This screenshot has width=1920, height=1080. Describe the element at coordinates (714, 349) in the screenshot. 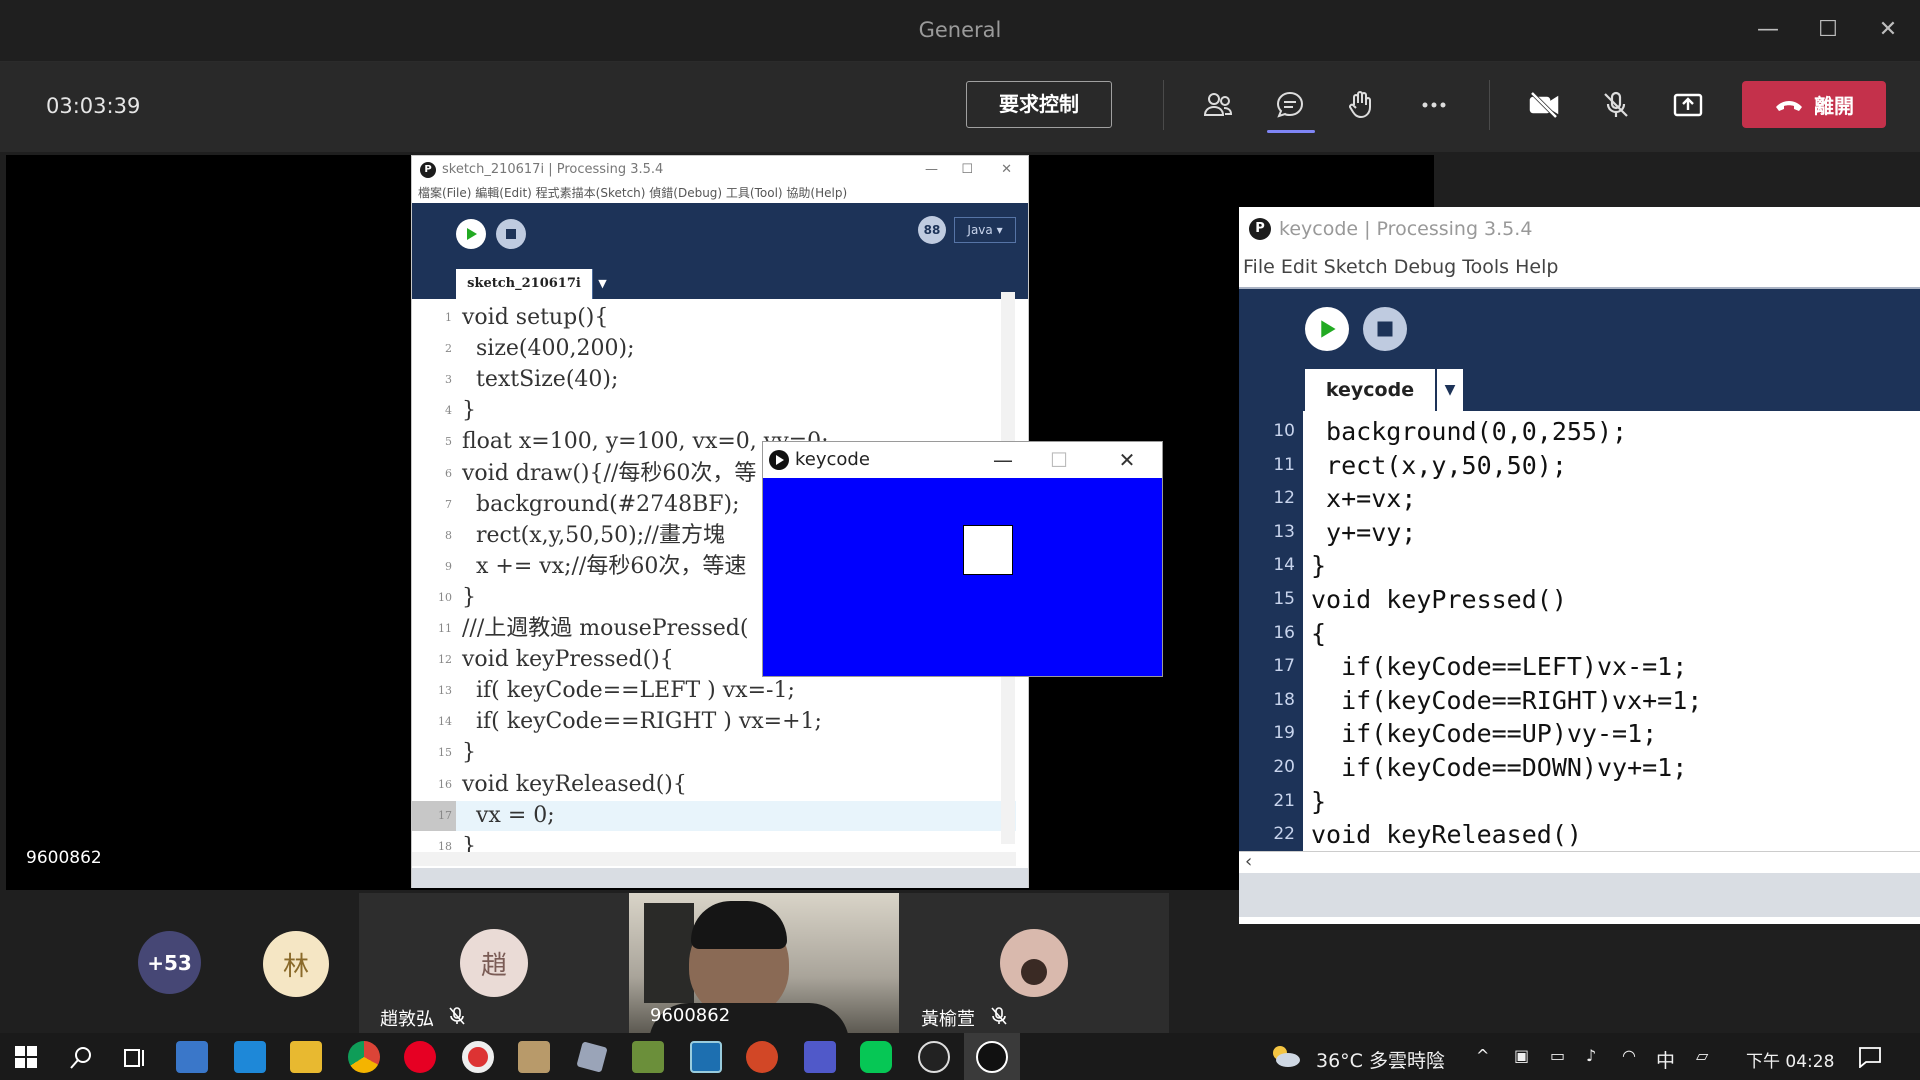

I see `code-line: 2 size(400,200);` at that location.